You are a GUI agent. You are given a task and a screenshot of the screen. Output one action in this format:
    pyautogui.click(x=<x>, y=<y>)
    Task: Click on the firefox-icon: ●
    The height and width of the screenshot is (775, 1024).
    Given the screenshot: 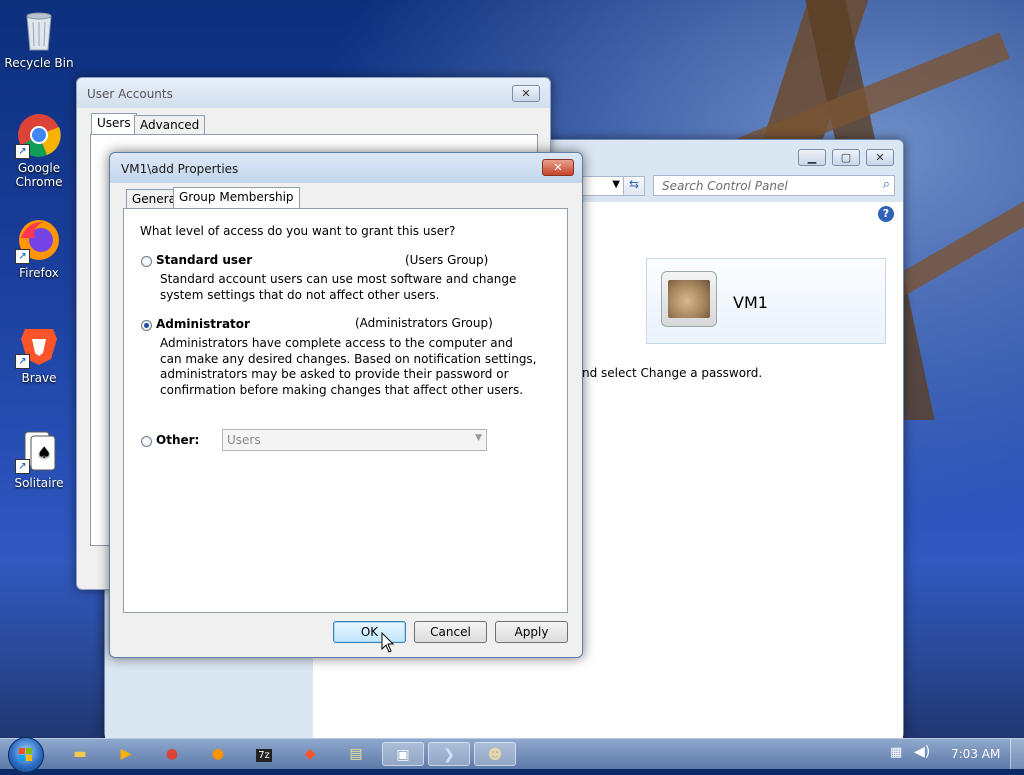 What is the action you would take?
    pyautogui.click(x=218, y=754)
    